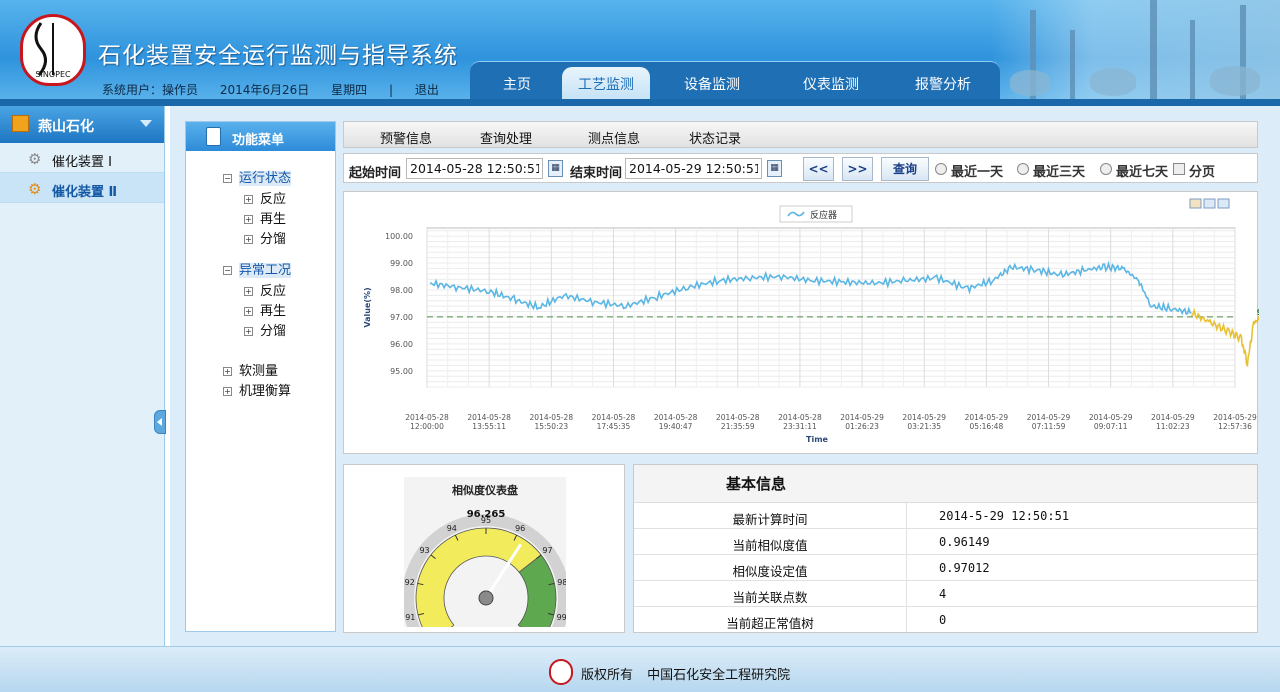 This screenshot has width=1280, height=692. Describe the element at coordinates (1173, 426) in the screenshot. I see `x-tick-label: 11:02:23` at that location.